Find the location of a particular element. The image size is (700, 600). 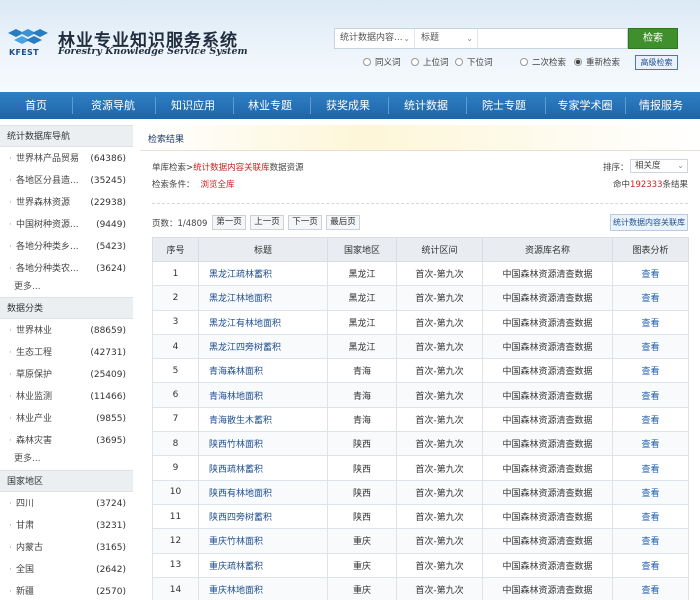

sidebar-item-db: · 各地区分县造... (35245) is located at coordinates (66, 181).